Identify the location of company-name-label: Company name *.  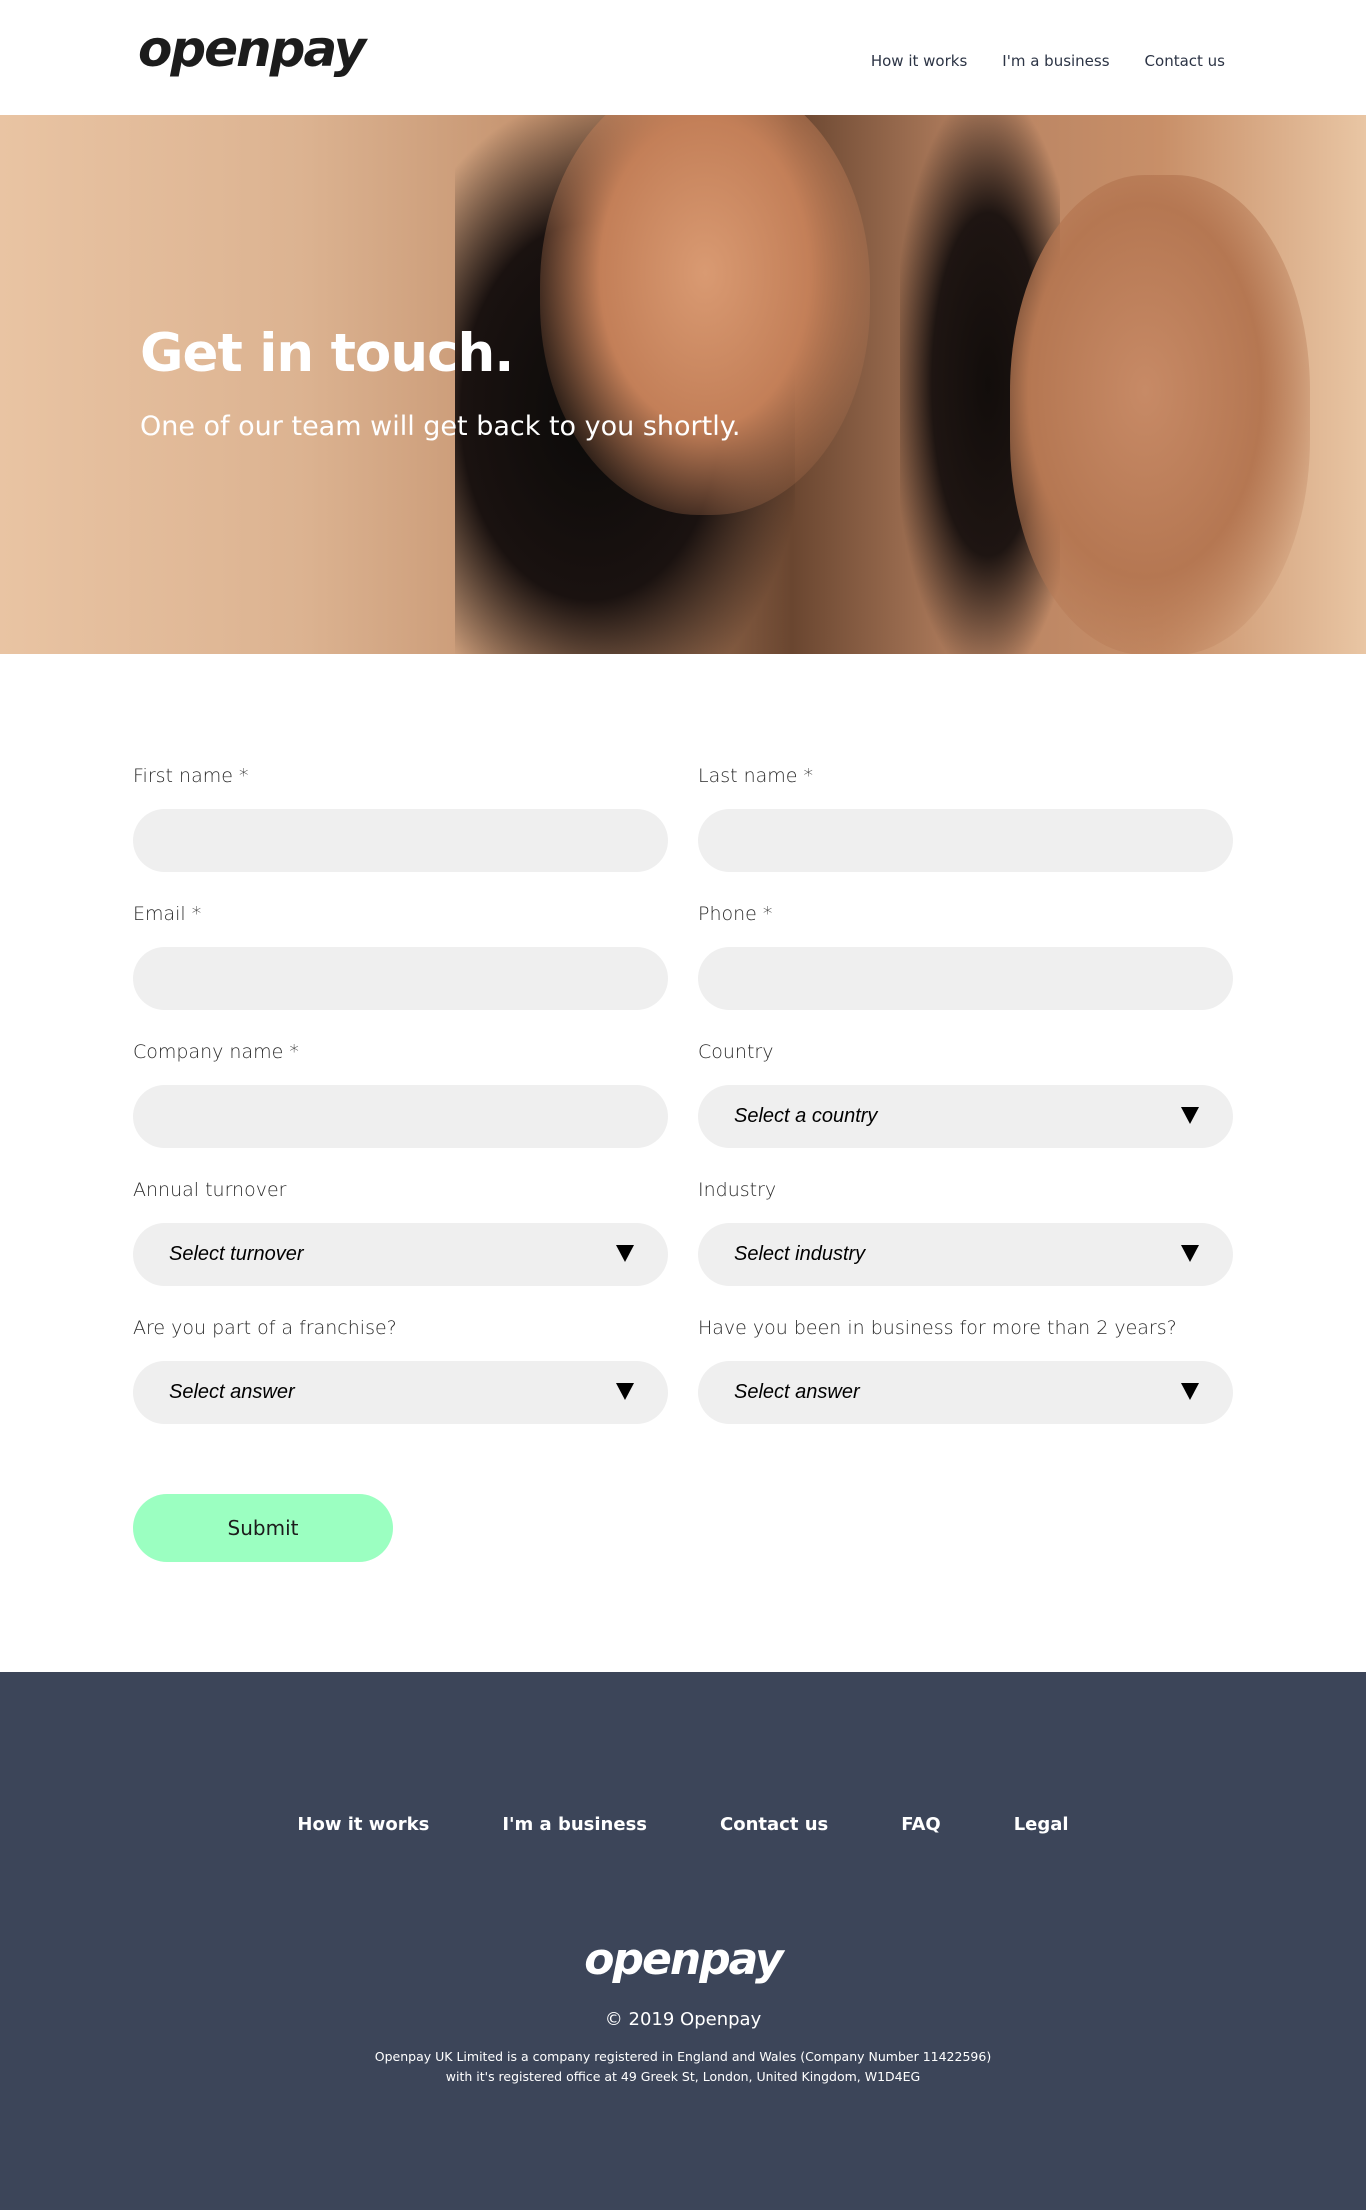
(216, 1052).